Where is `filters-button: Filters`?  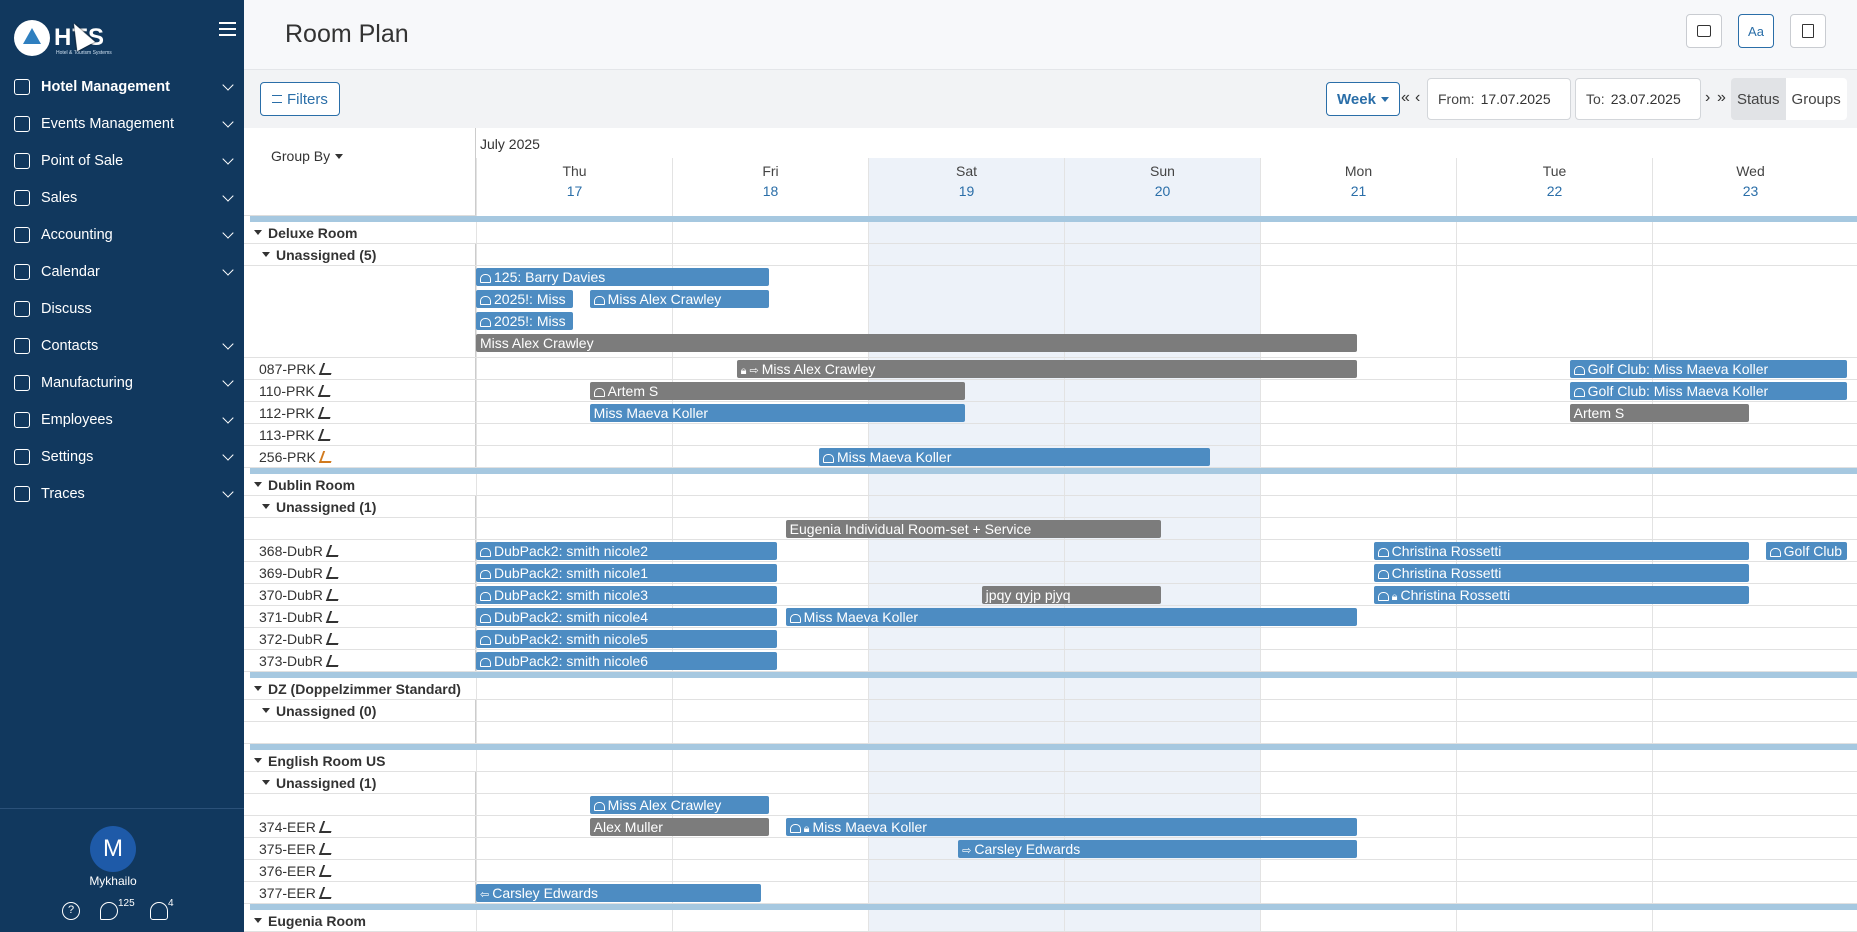 filters-button: Filters is located at coordinates (300, 99).